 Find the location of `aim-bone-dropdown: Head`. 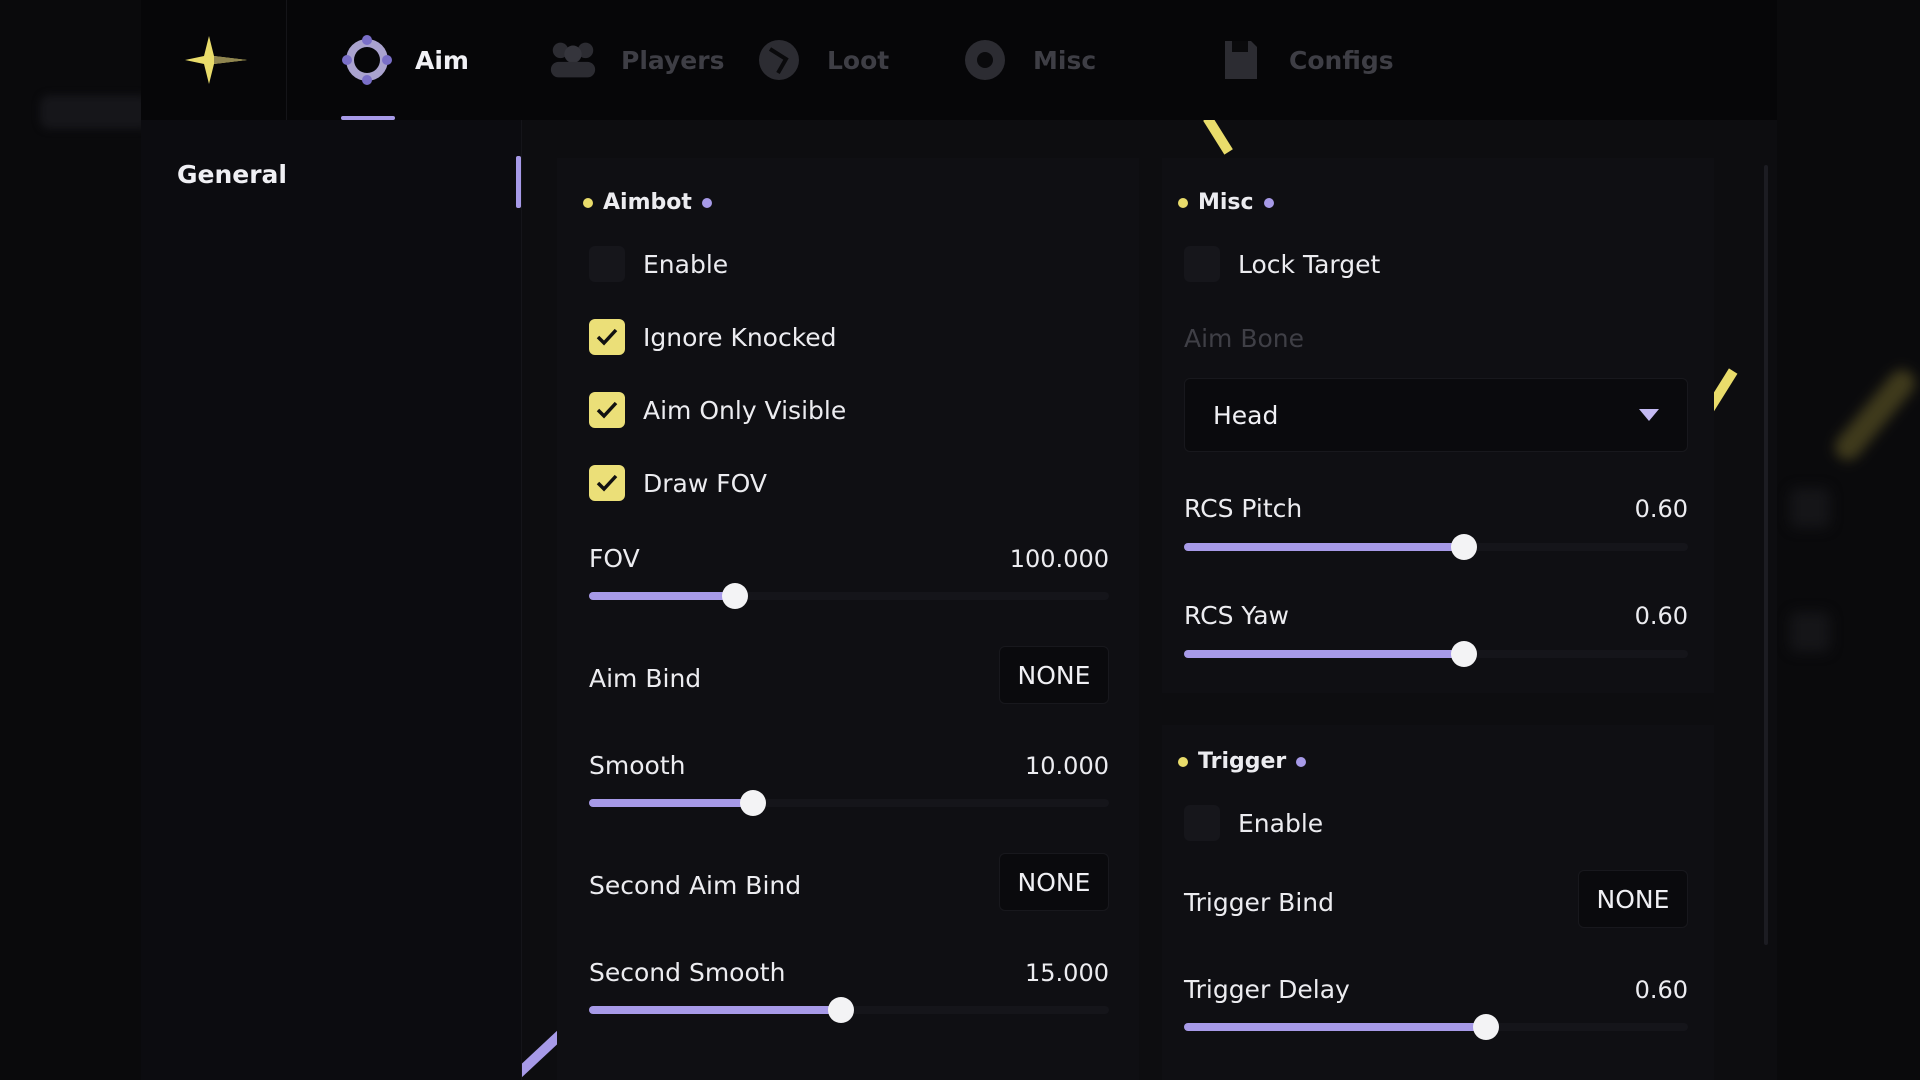

aim-bone-dropdown: Head is located at coordinates (1436, 415).